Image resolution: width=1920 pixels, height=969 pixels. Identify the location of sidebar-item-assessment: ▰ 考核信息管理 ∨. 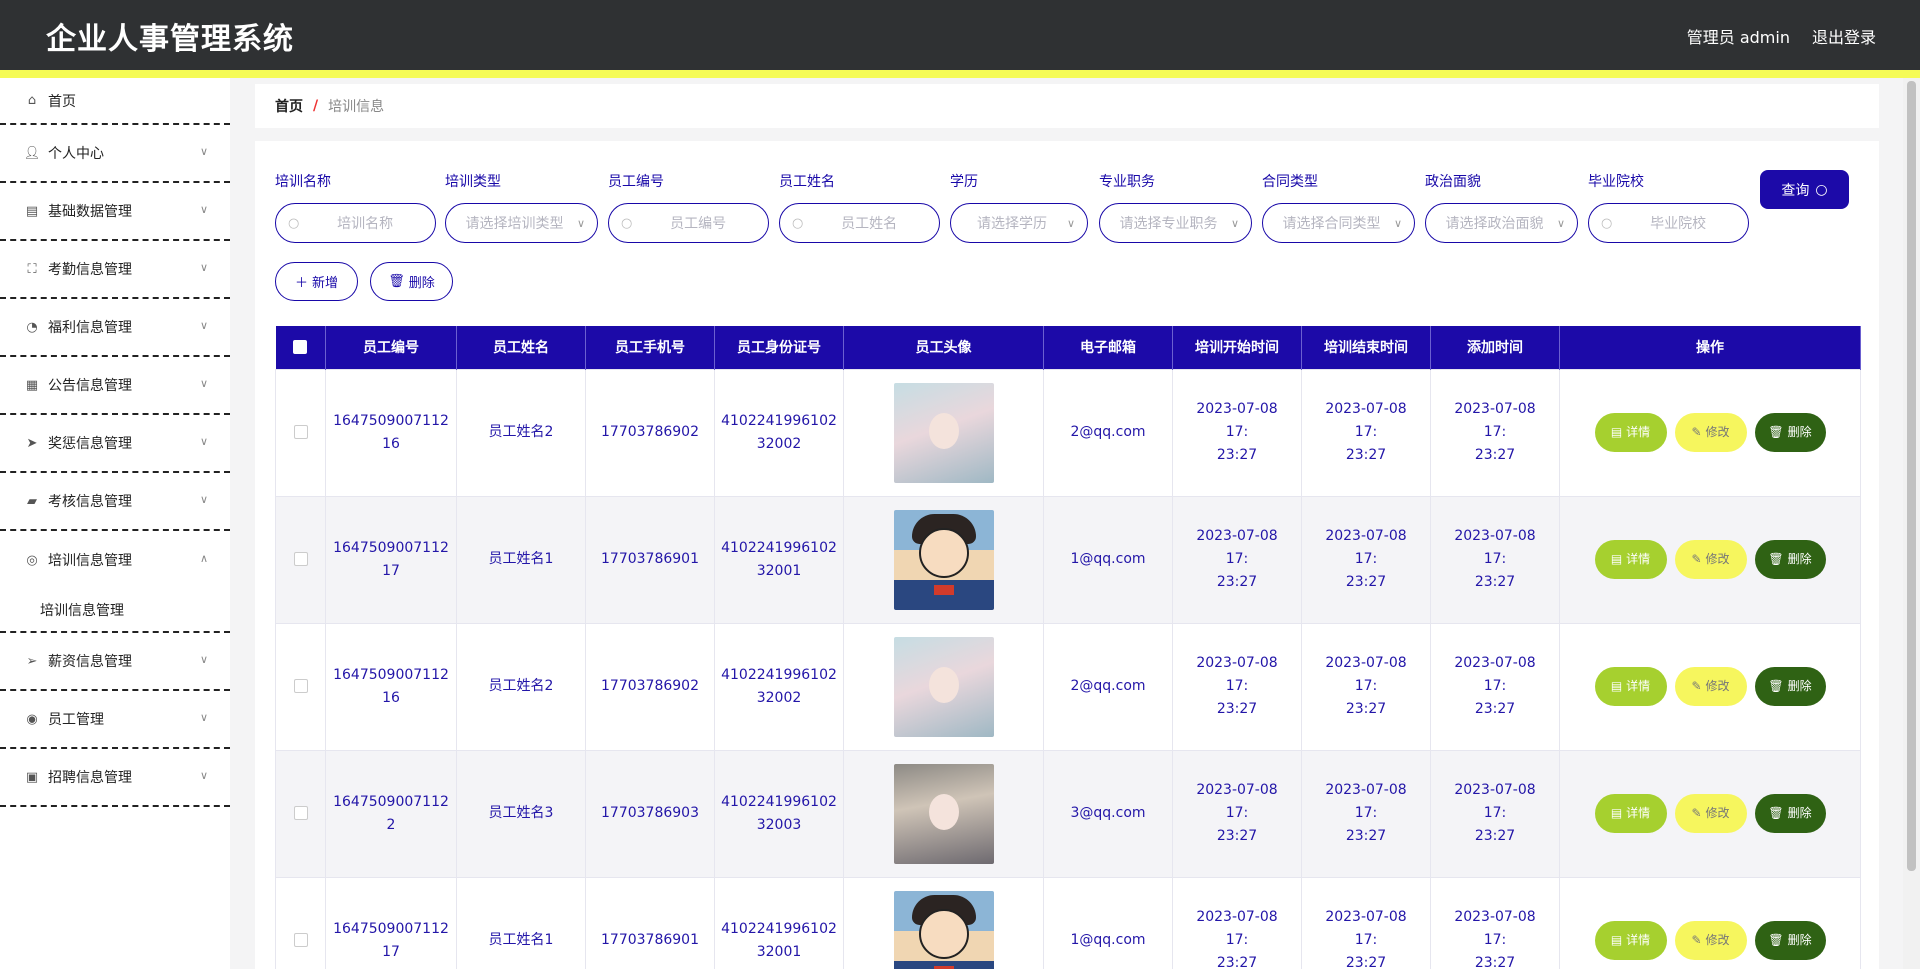
(115, 502).